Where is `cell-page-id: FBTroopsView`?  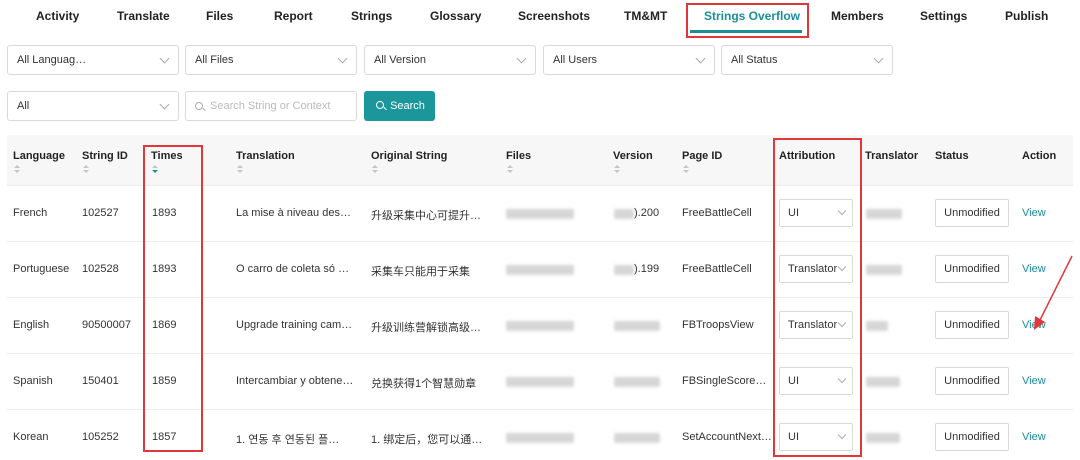 cell-page-id: FBTroopsView is located at coordinates (718, 325).